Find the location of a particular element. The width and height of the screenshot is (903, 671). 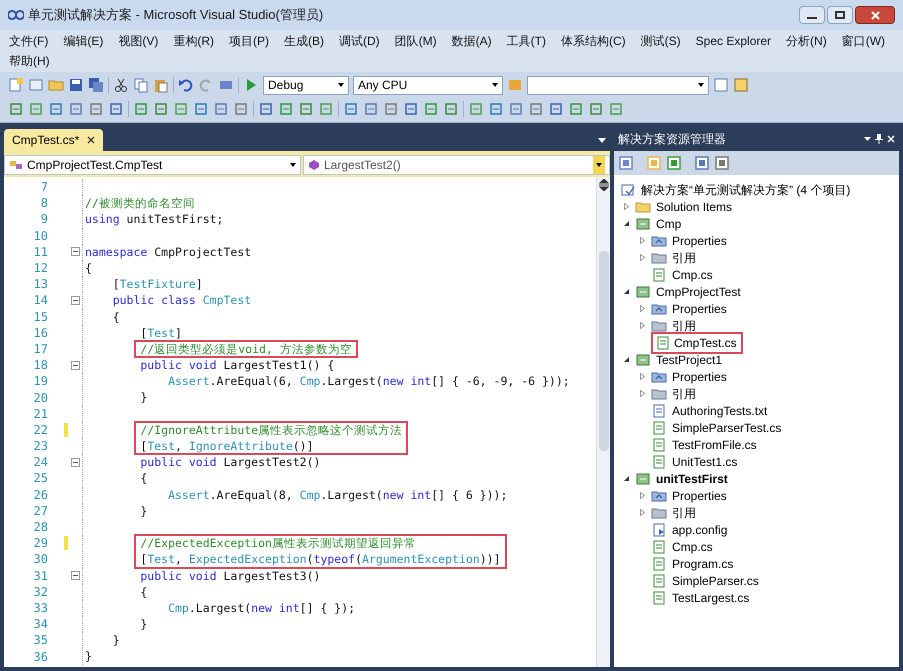

menu-item: 项目(P) is located at coordinates (249, 41).